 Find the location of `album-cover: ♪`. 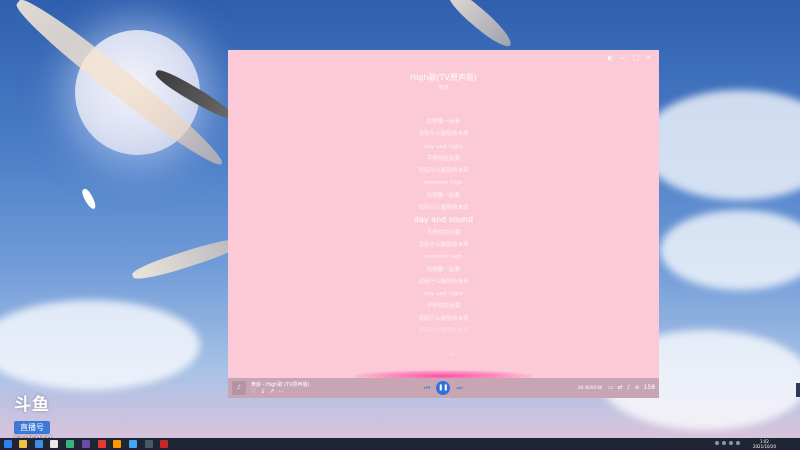

album-cover: ♪ is located at coordinates (239, 388).